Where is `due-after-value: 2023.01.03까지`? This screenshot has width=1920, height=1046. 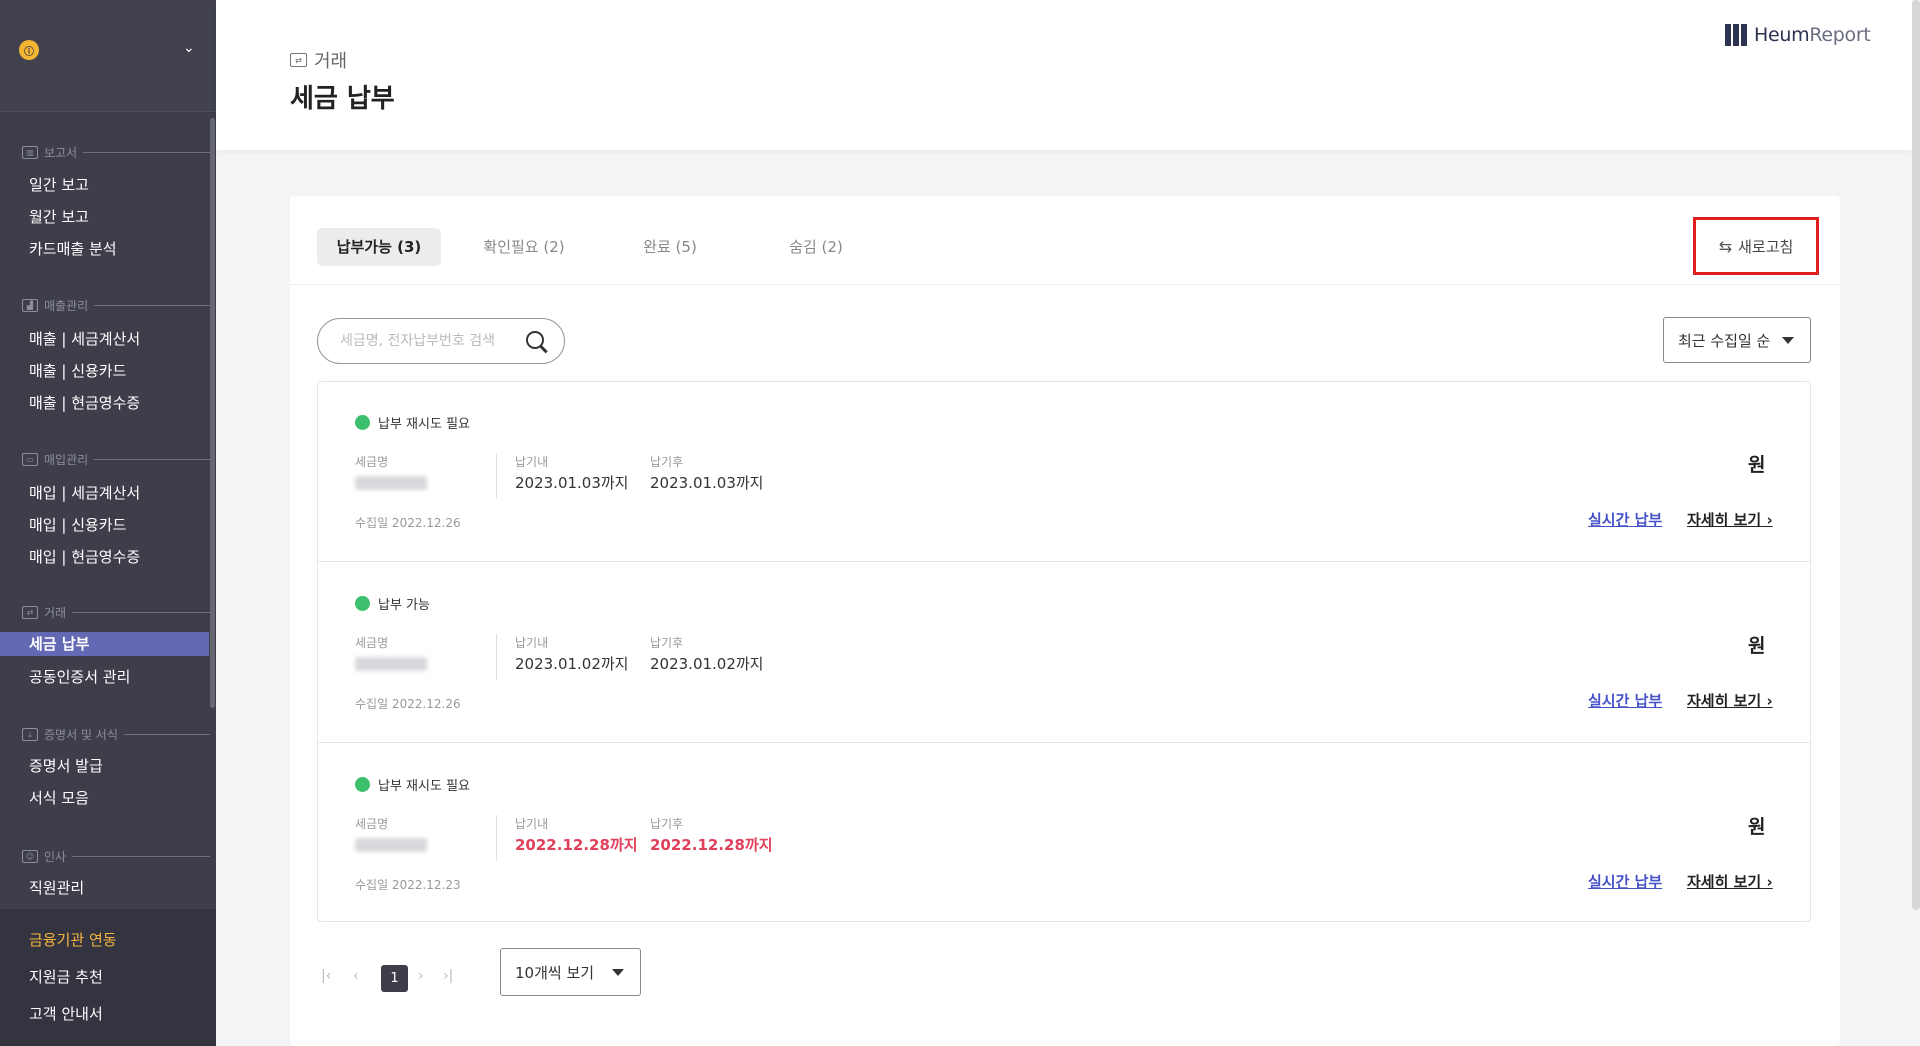
due-after-value: 2023.01.03까지 is located at coordinates (707, 483).